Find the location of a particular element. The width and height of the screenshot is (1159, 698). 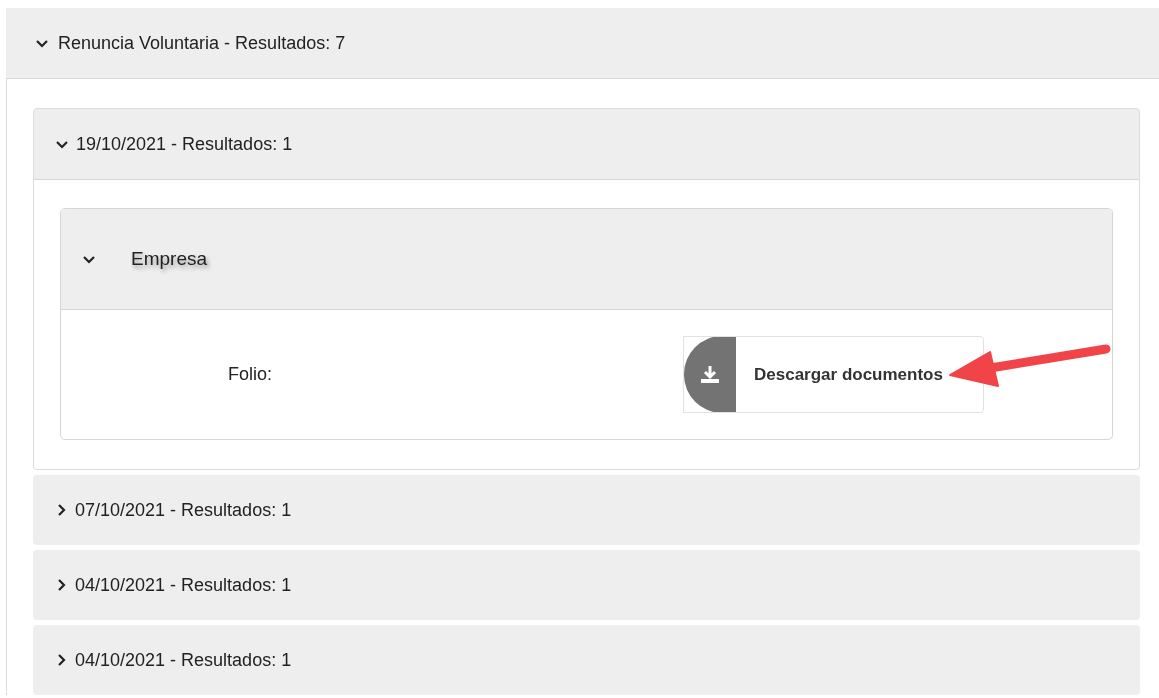

accordion-header: 07/10/2021 - Resultados: 1 is located at coordinates (586, 510).